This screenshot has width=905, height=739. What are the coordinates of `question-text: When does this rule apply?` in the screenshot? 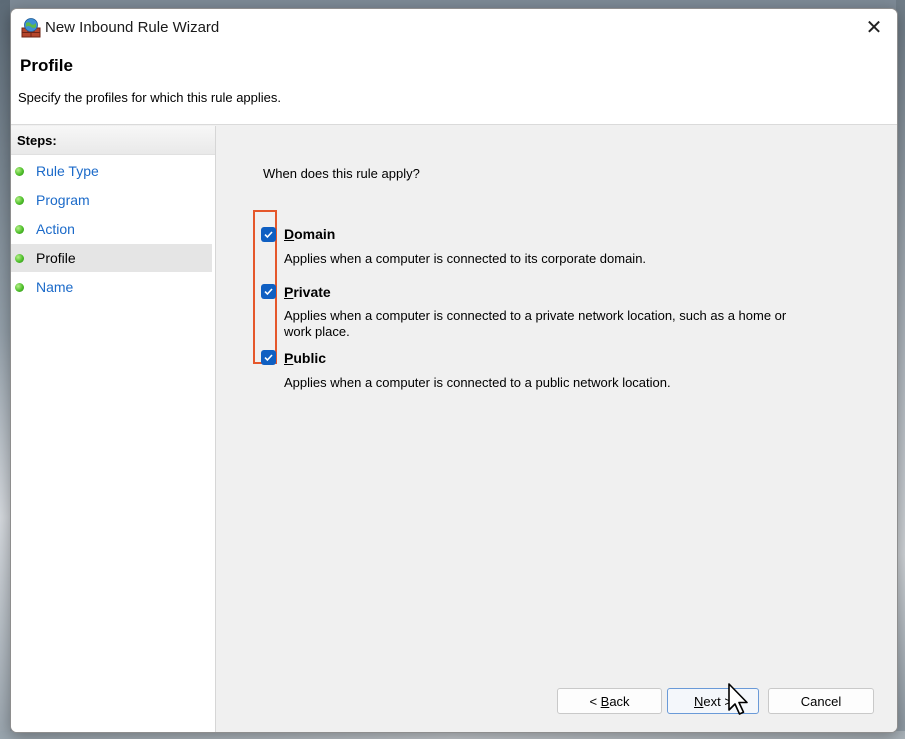 It's located at (341, 173).